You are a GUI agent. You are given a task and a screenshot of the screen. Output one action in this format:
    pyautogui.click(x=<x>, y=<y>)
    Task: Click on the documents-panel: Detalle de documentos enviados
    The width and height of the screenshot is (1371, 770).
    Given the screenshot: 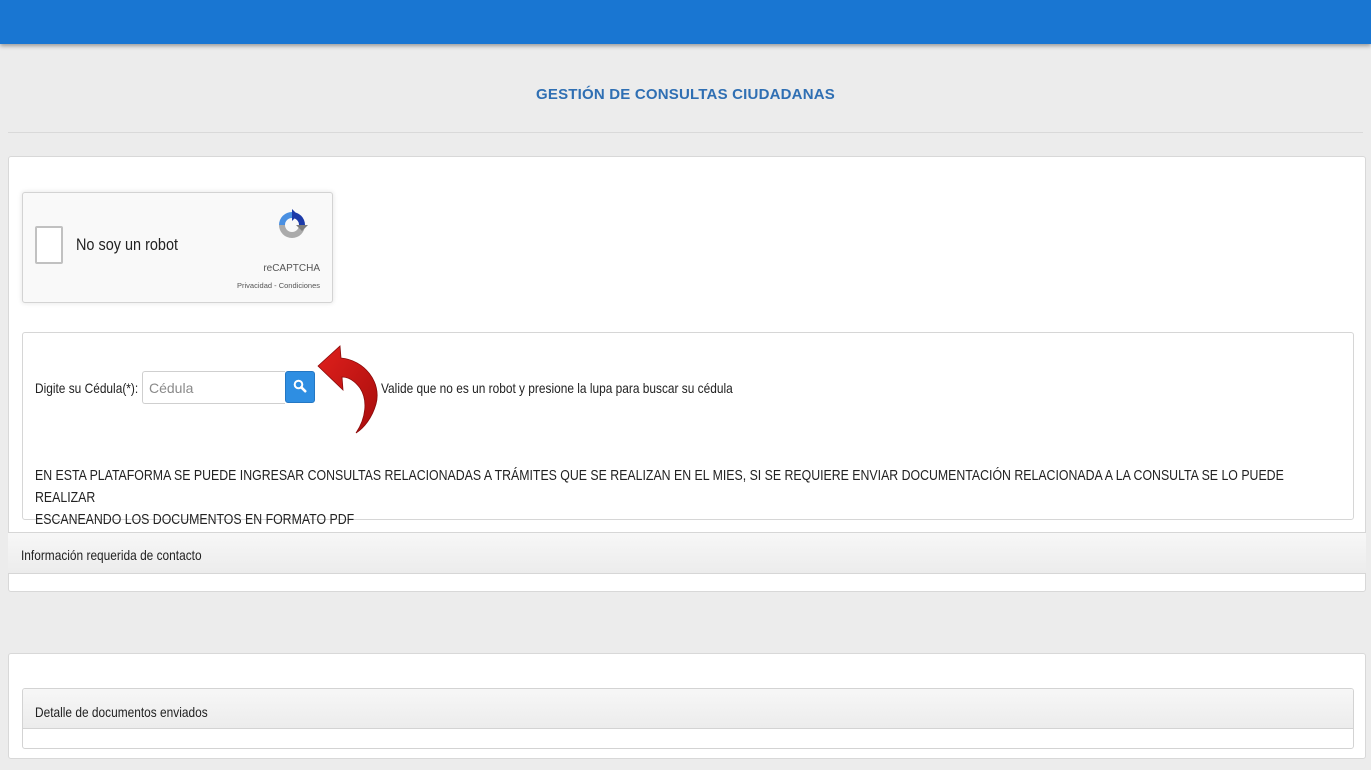 What is the action you would take?
    pyautogui.click(x=688, y=718)
    